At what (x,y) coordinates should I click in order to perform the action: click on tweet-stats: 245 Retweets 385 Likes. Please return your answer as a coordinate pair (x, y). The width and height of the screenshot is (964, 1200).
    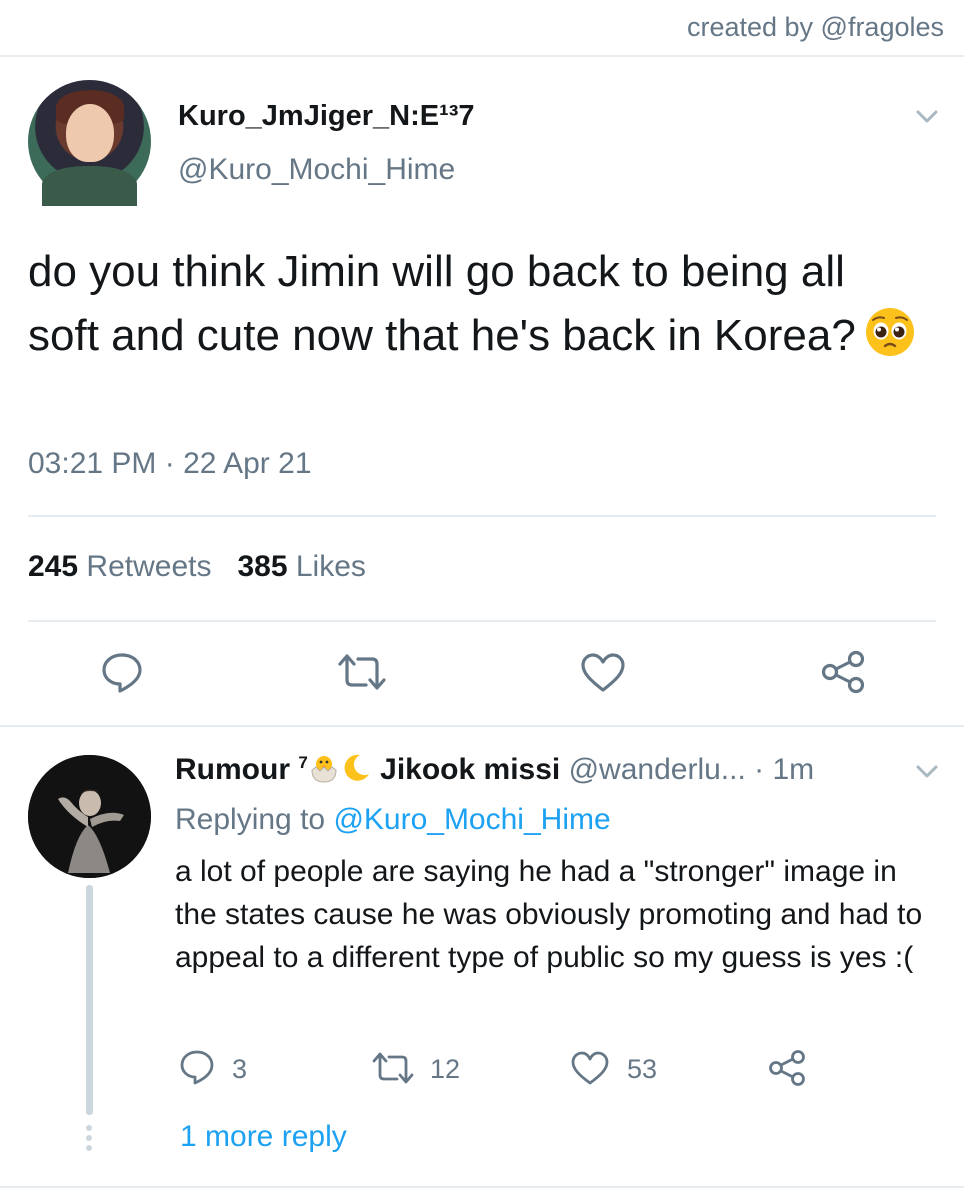
    Looking at the image, I should click on (197, 567).